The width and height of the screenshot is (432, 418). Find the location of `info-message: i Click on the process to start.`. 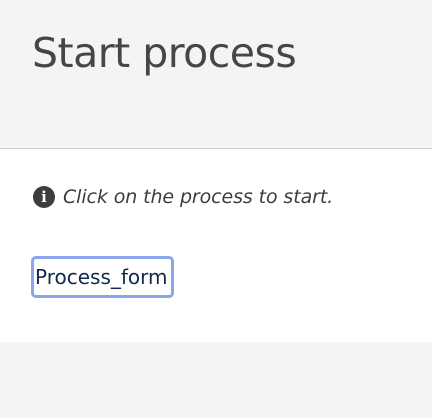

info-message: i Click on the process to start. is located at coordinates (183, 197).